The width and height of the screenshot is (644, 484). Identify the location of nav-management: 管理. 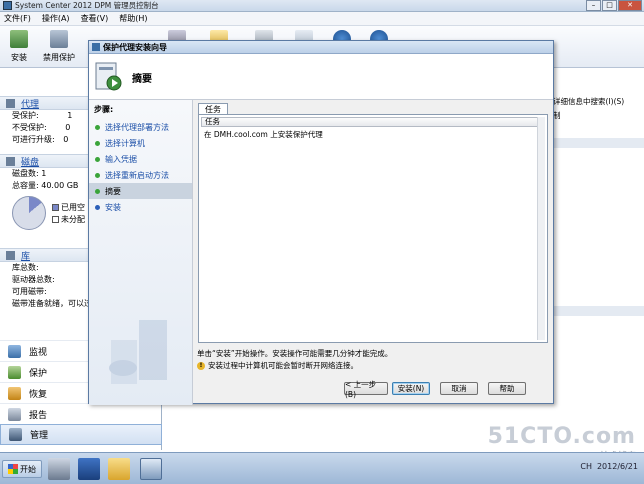
(81, 434).